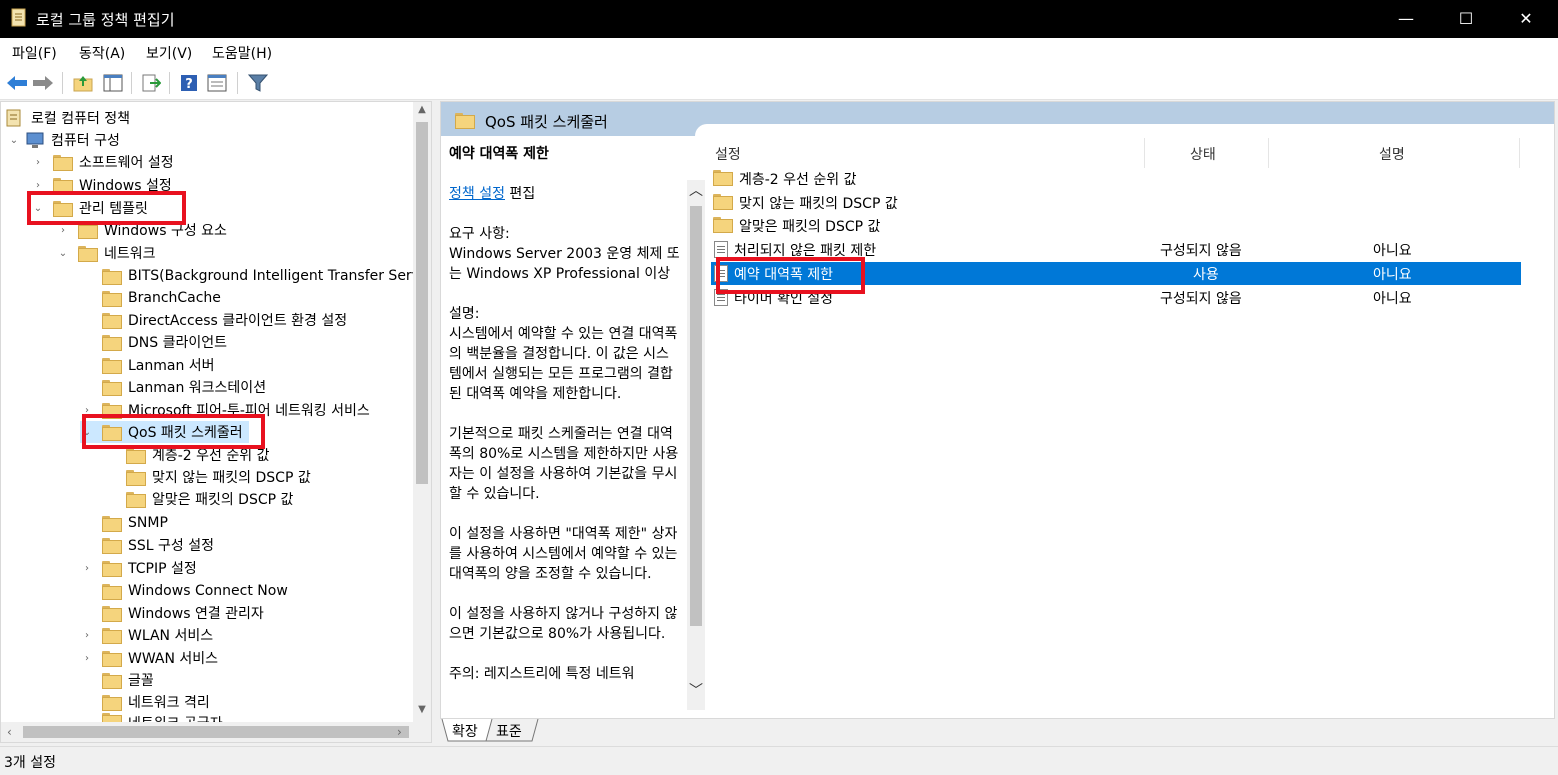 The height and width of the screenshot is (775, 1558). What do you see at coordinates (43, 83) in the screenshot?
I see `forward-icon` at bounding box center [43, 83].